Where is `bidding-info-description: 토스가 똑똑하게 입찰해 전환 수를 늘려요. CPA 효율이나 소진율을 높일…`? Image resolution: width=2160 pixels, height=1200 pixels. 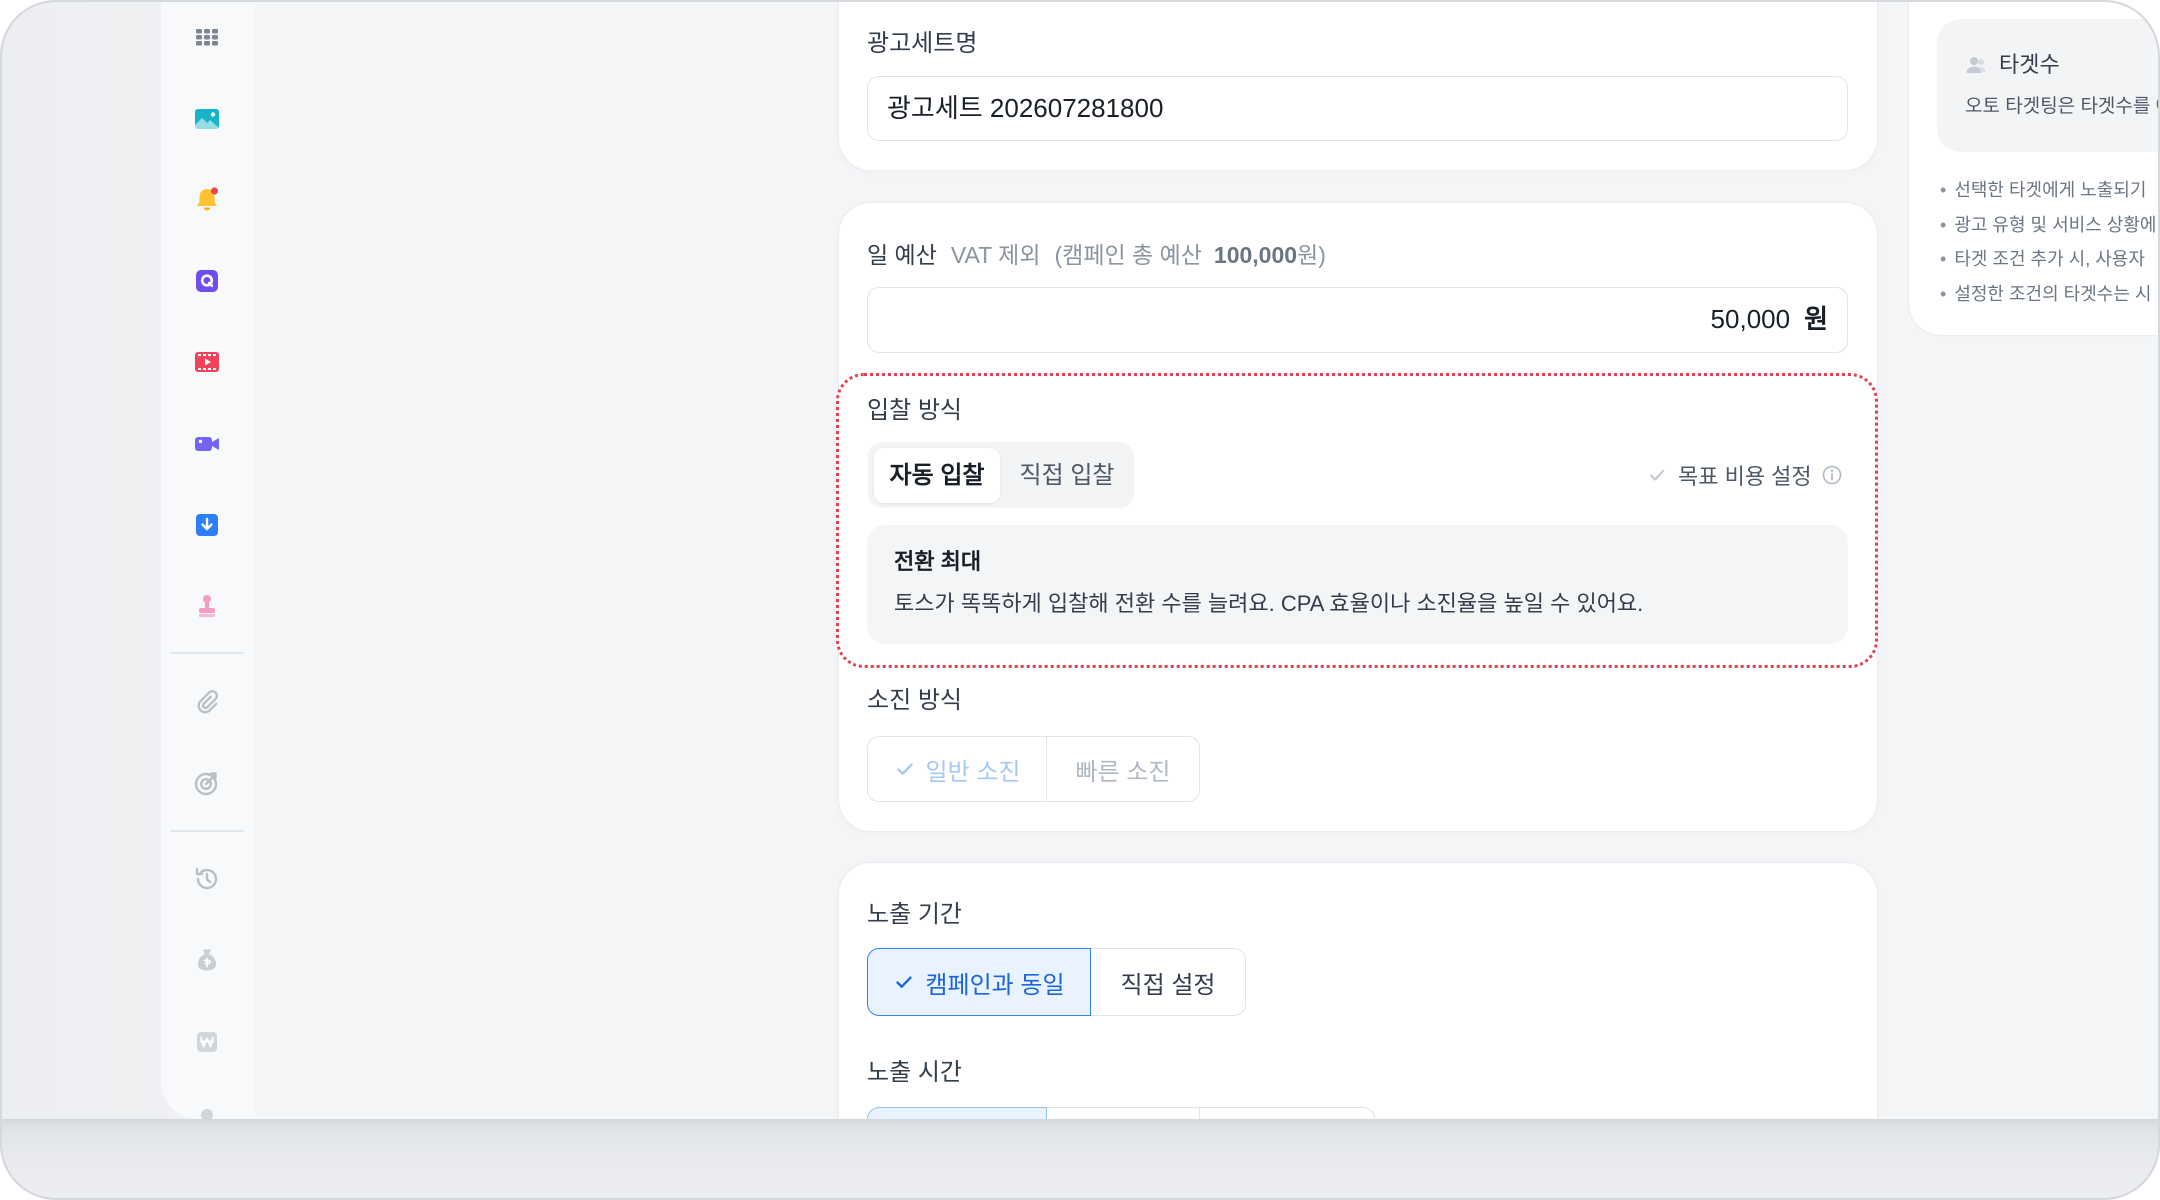
bidding-info-description: 토스가 똑똑하게 입찰해 전환 수를 늘려요. CPA 효율이나 소진율을 높일… is located at coordinates (1269, 603).